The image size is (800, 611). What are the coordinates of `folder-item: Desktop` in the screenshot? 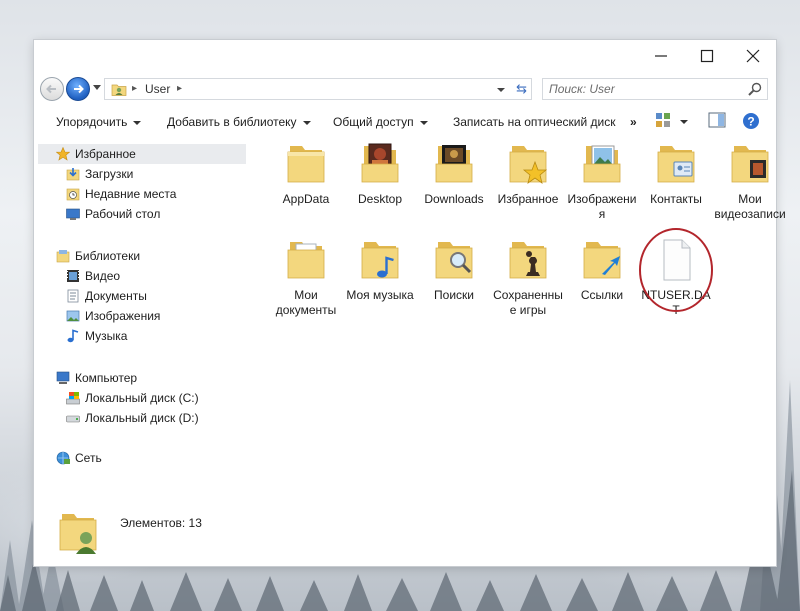 It's located at (380, 173).